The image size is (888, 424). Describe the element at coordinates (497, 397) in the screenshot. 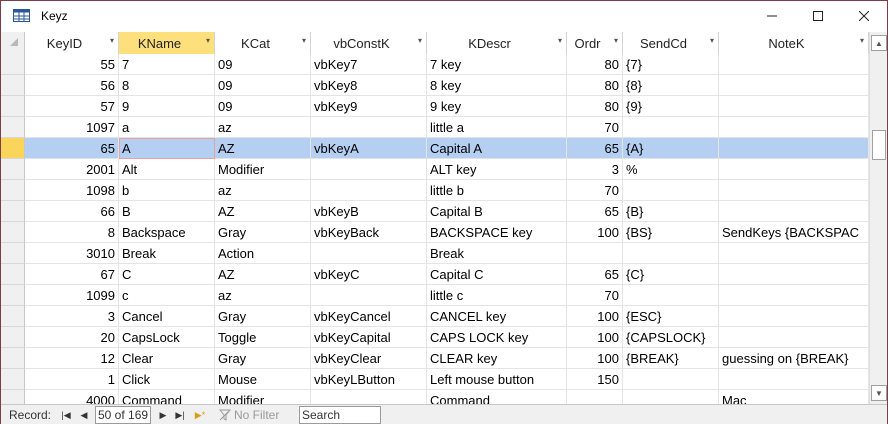

I see `cell-kdescr: Command` at that location.